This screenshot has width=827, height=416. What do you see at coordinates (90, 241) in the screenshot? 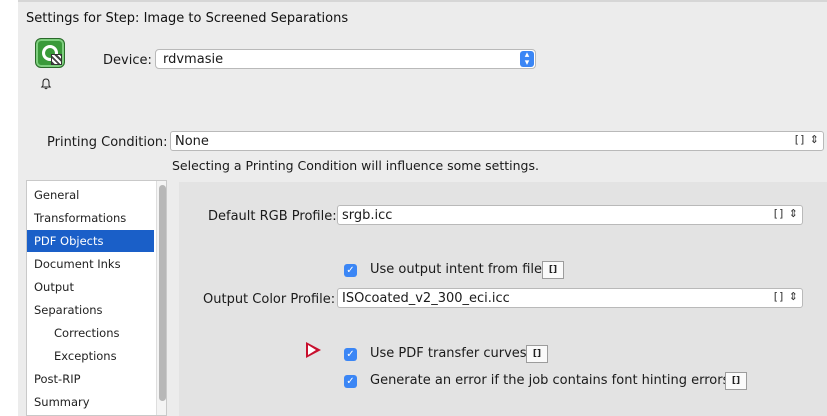
I see `sidebar-item-pdf-objects: PDF Objects` at bounding box center [90, 241].